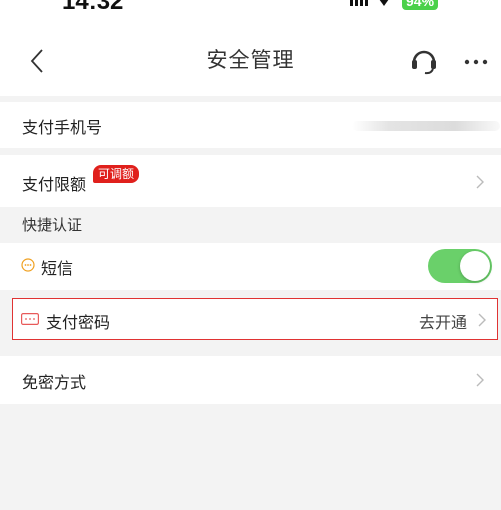  I want to click on password-free-row: 免密方式, so click(250, 380).